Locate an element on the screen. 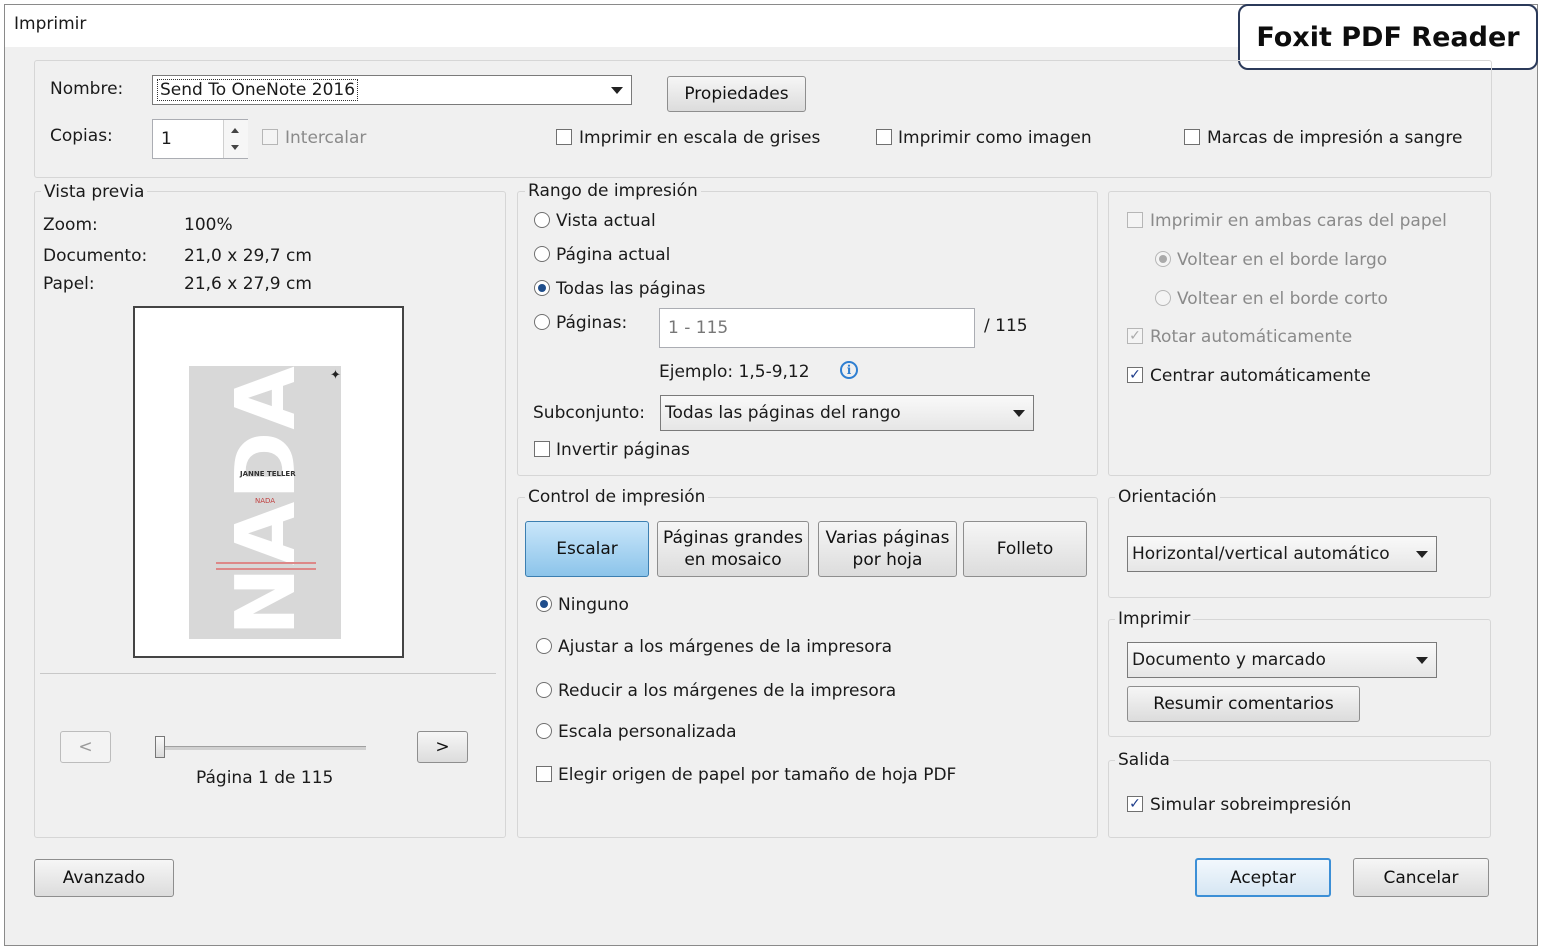 The width and height of the screenshot is (1544, 952). bleed-marks-label: Marcas de impresión a sangre is located at coordinates (1335, 138).